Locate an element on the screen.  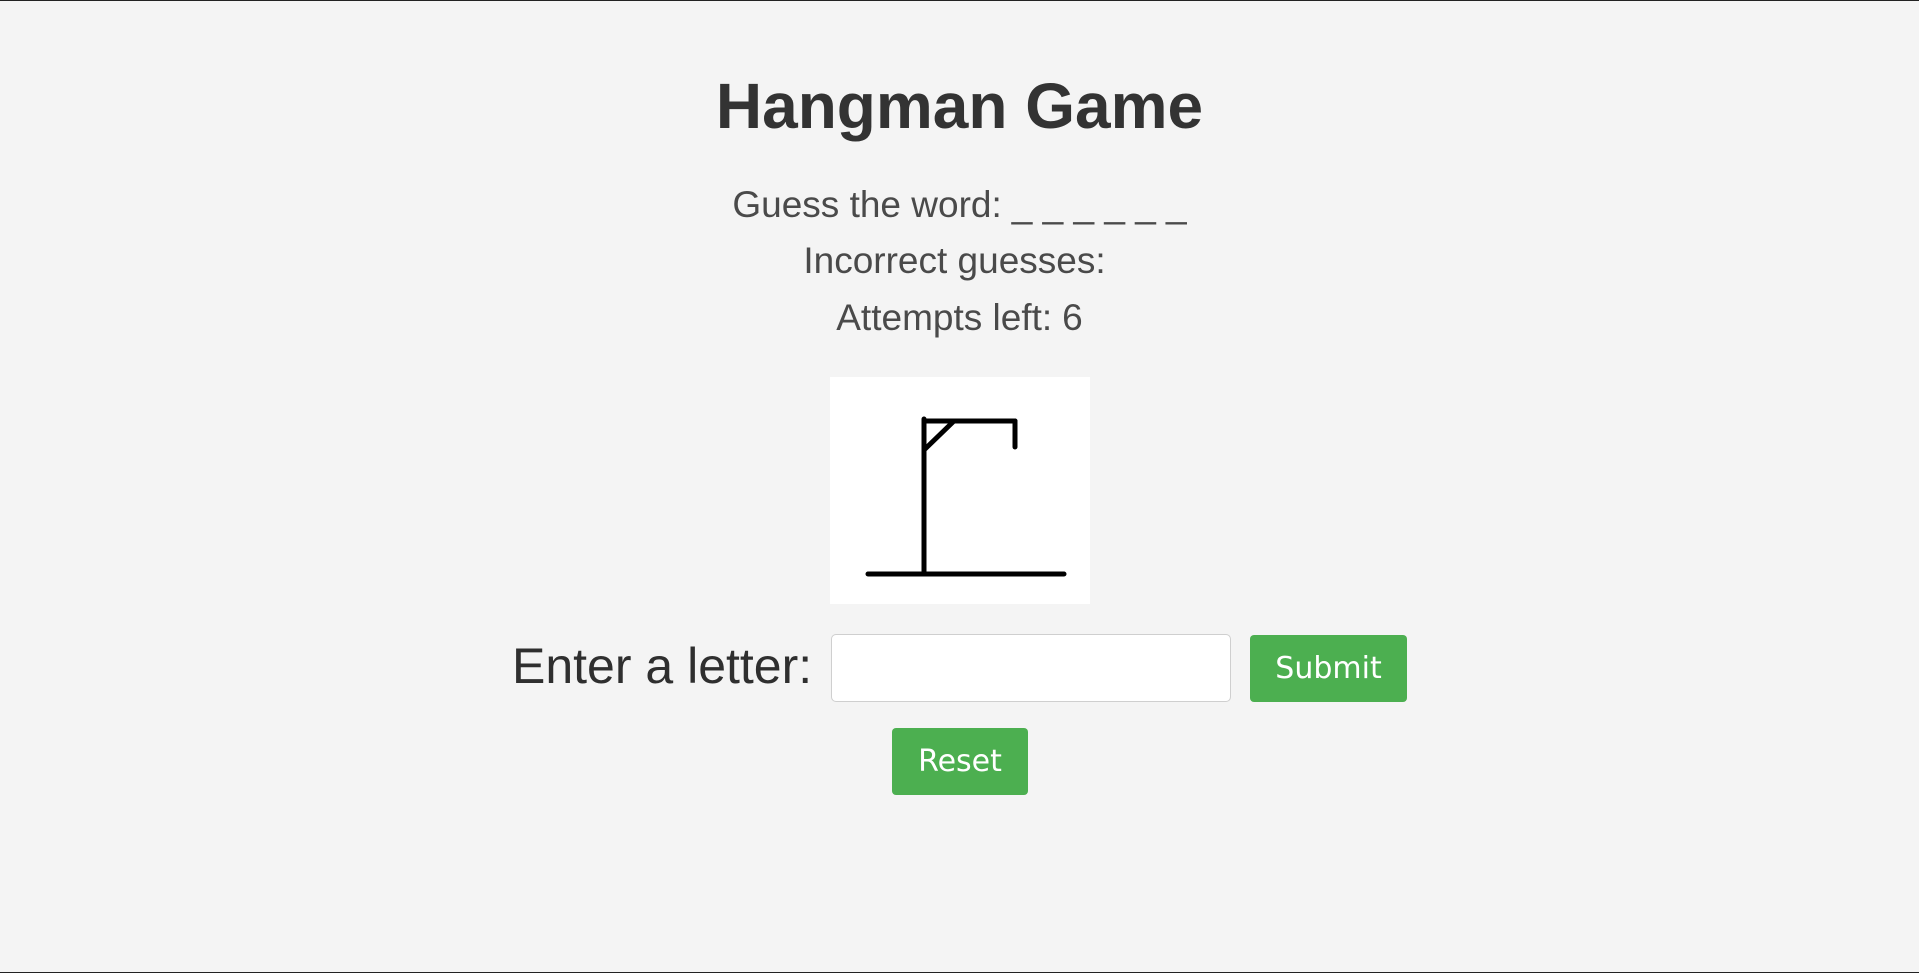
incorrect-guesses-line: Incorrect guesses: is located at coordinates (959, 261).